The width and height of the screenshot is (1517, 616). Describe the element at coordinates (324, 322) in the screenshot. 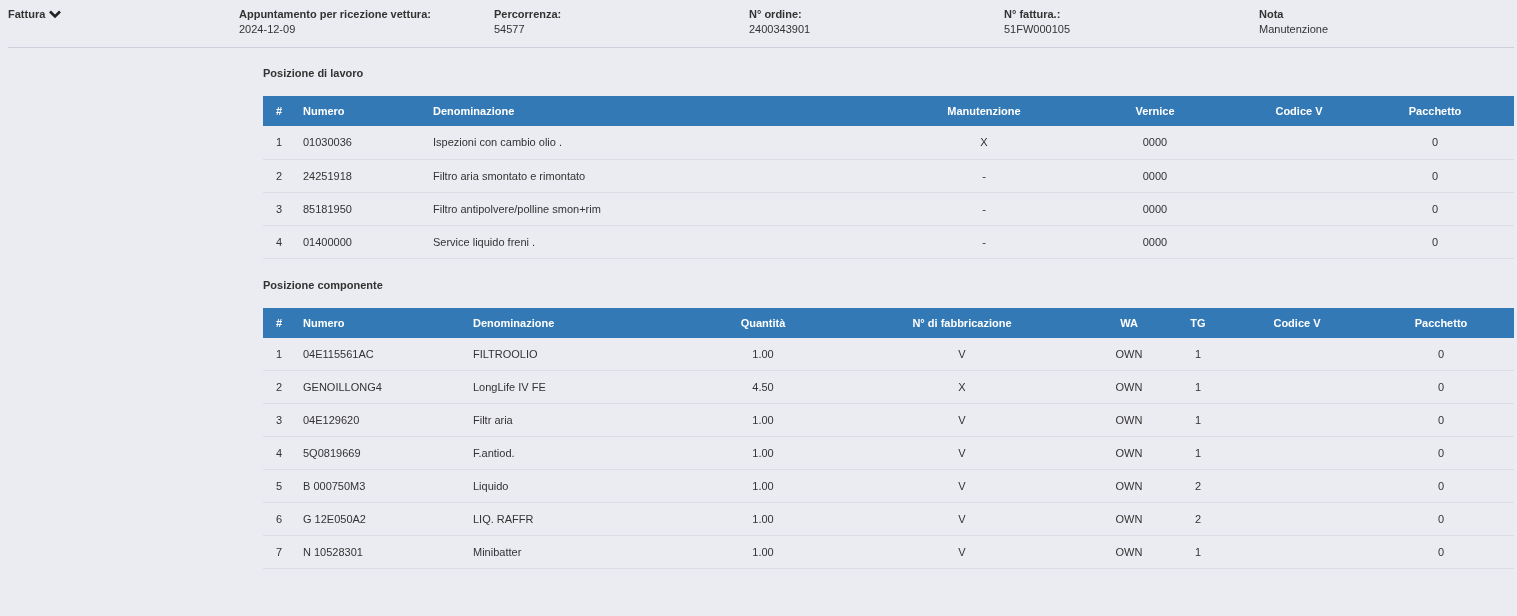

I see `column-header: Numero` at that location.